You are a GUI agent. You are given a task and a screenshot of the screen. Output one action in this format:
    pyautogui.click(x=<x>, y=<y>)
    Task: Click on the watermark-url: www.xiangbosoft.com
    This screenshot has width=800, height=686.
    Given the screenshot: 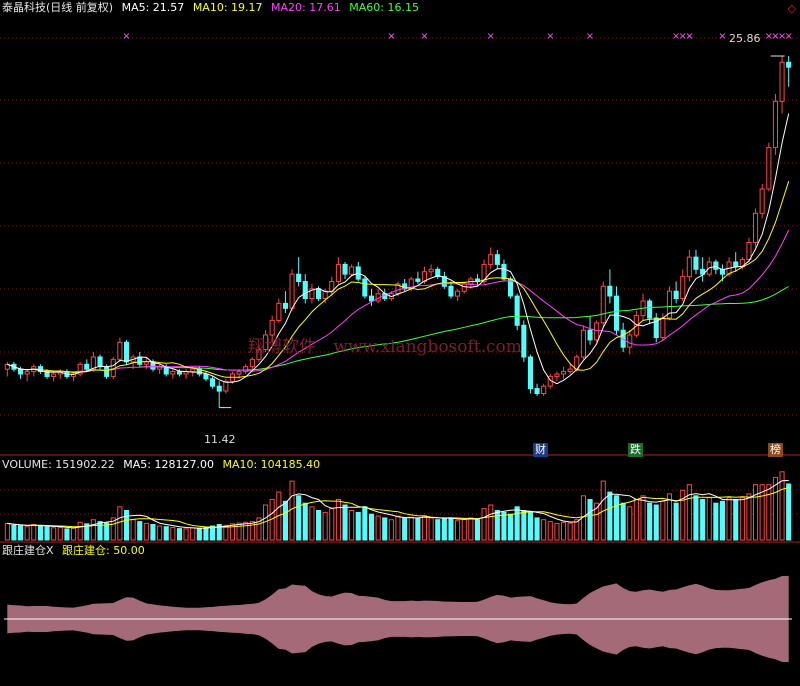 What is the action you would take?
    pyautogui.click(x=427, y=347)
    